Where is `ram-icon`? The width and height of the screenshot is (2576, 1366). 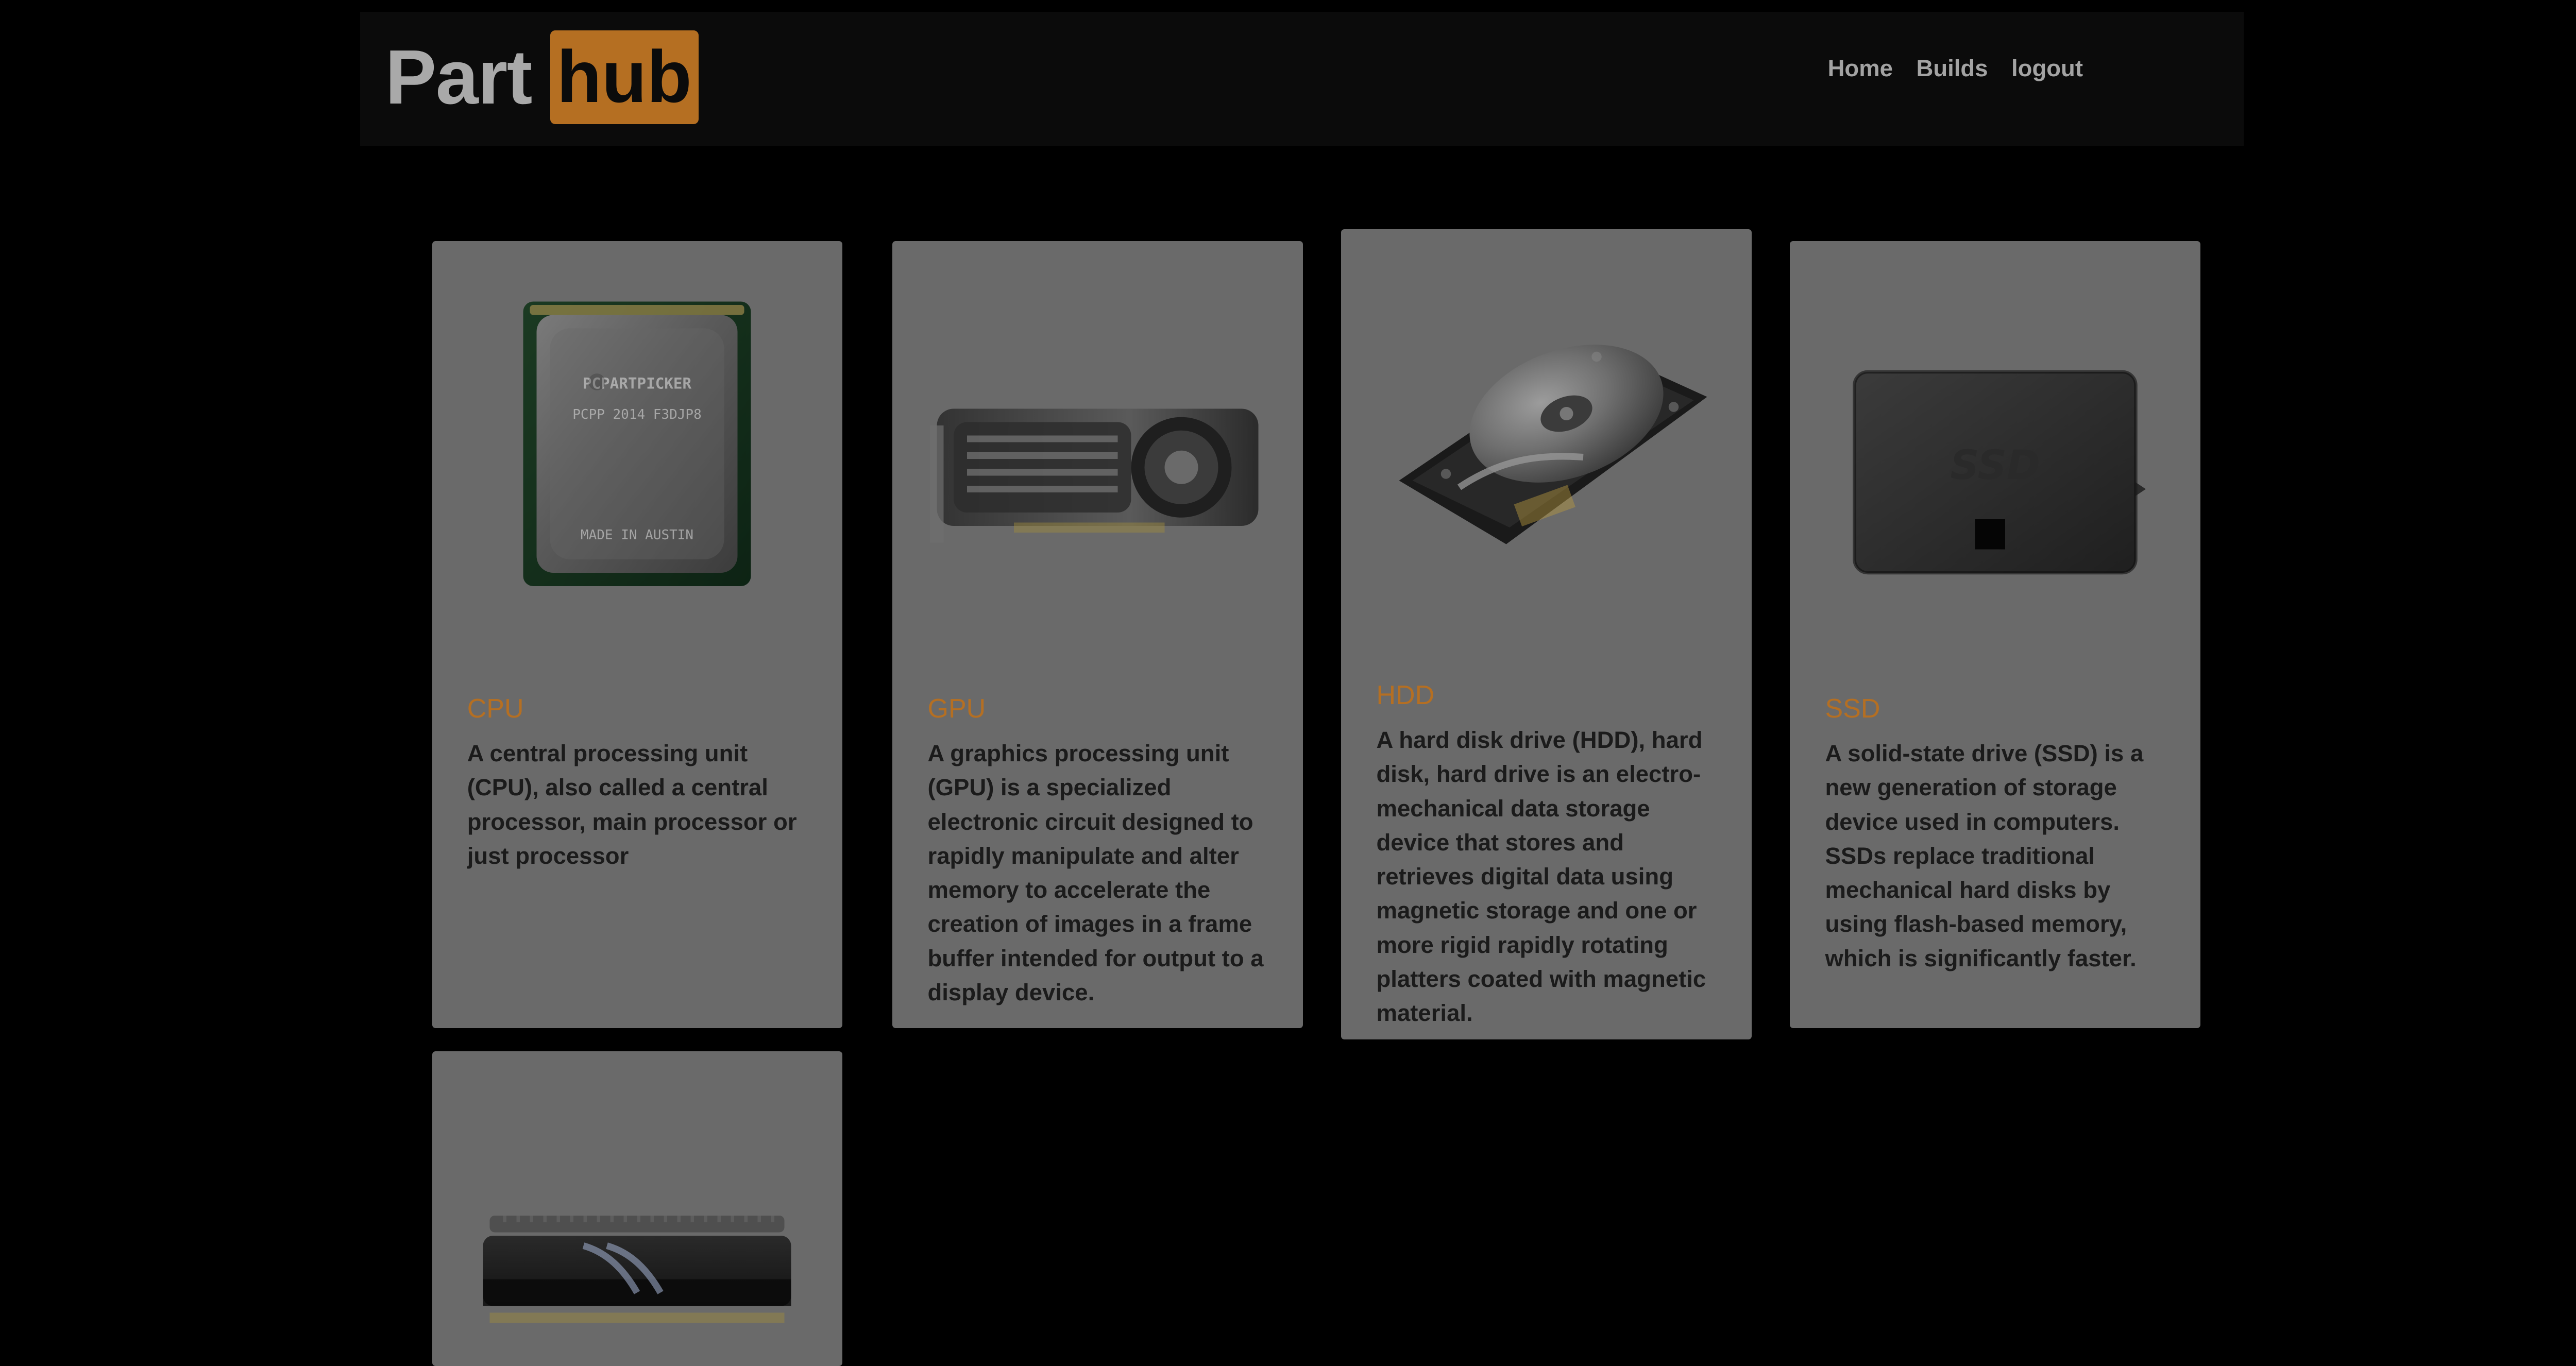 ram-icon is located at coordinates (637, 1208).